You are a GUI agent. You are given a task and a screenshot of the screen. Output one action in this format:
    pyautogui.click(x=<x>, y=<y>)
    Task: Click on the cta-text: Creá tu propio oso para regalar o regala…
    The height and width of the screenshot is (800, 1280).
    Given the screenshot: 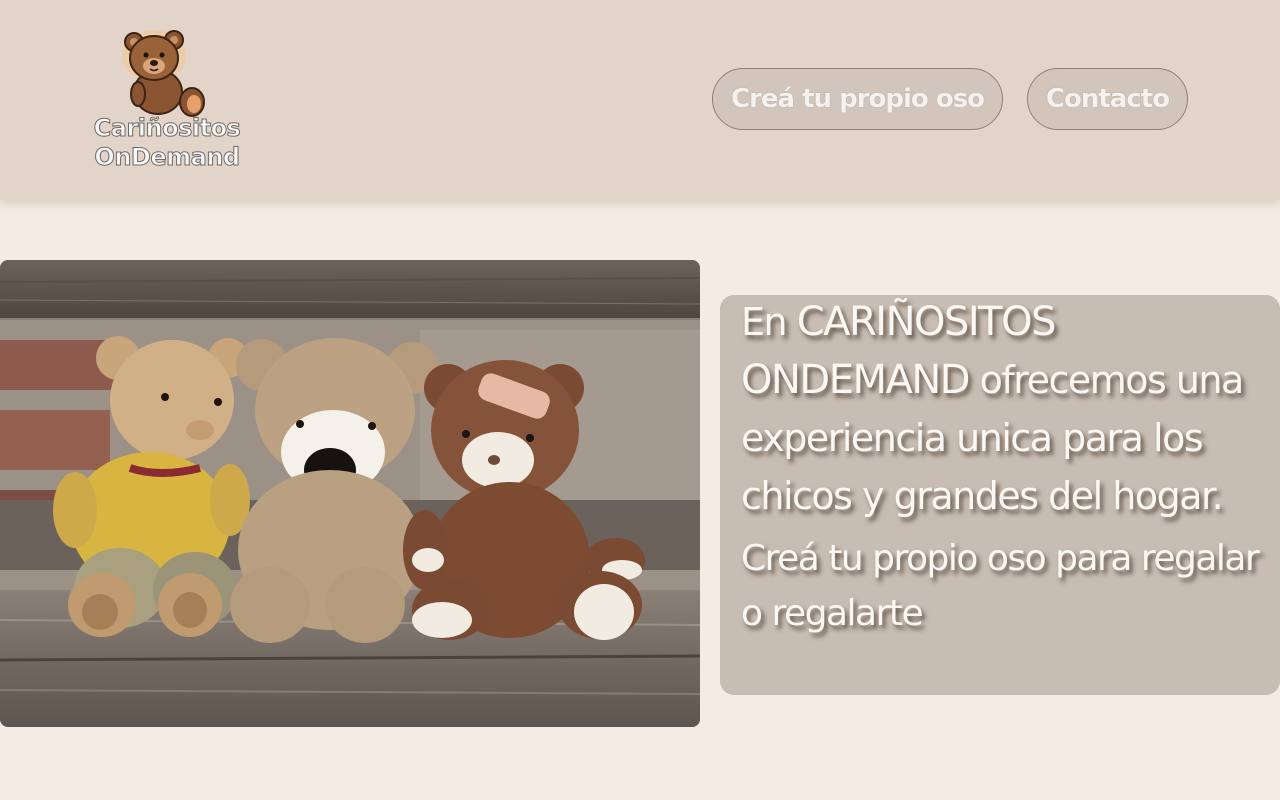 What is the action you would take?
    pyautogui.click(x=1000, y=586)
    